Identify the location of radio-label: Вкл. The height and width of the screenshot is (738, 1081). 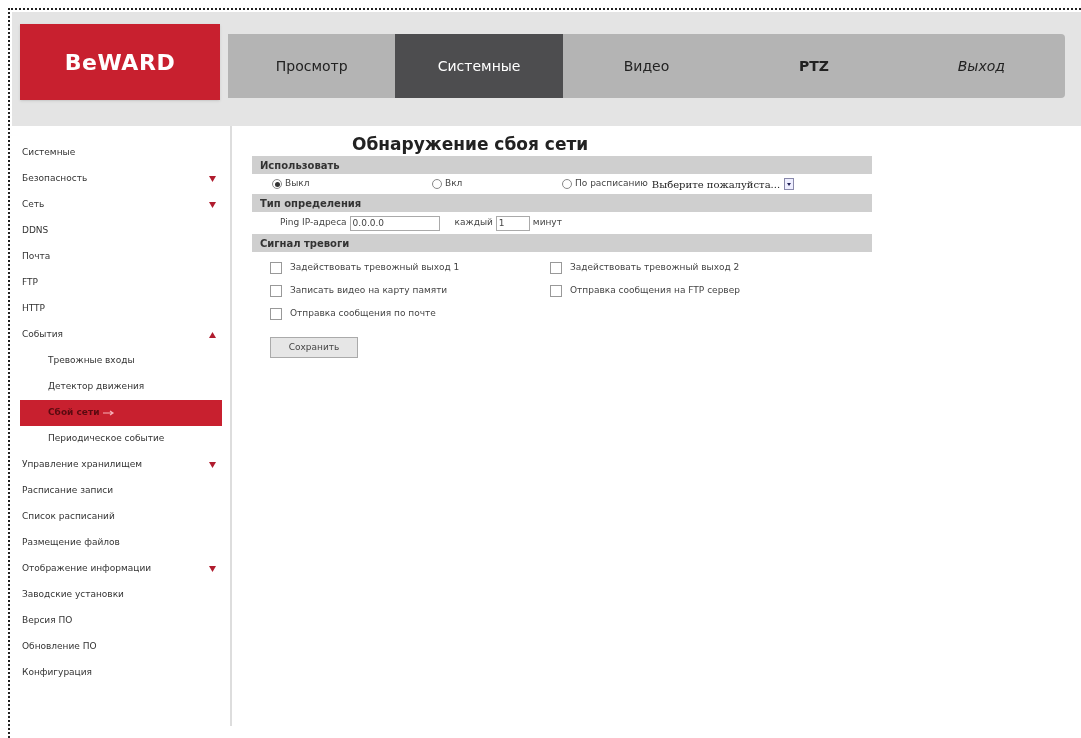
(454, 184).